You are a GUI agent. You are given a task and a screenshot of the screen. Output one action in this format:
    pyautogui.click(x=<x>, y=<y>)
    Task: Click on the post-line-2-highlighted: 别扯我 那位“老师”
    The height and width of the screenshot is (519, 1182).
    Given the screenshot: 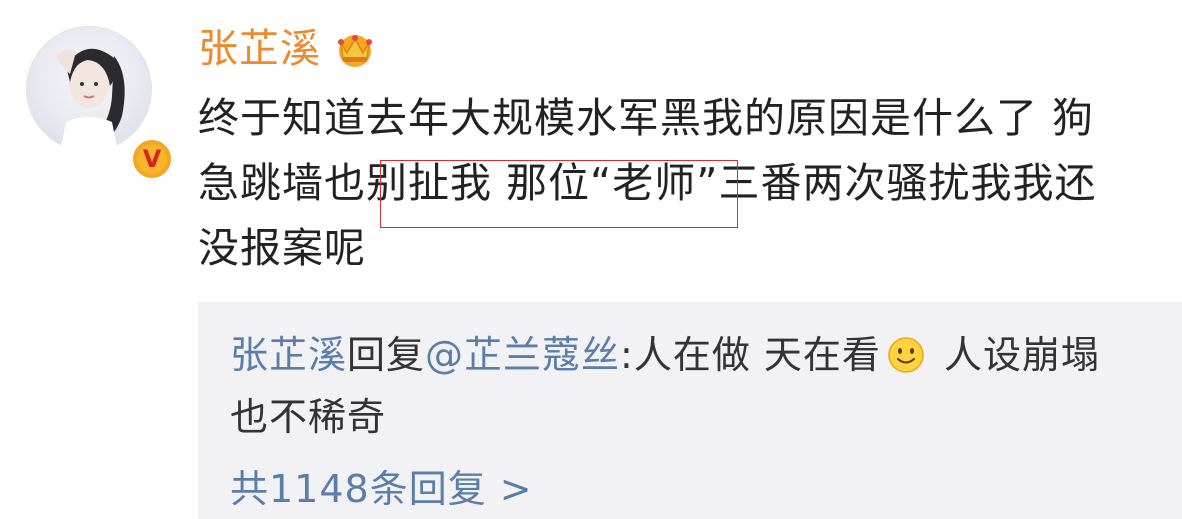 What is the action you would take?
    pyautogui.click(x=542, y=183)
    